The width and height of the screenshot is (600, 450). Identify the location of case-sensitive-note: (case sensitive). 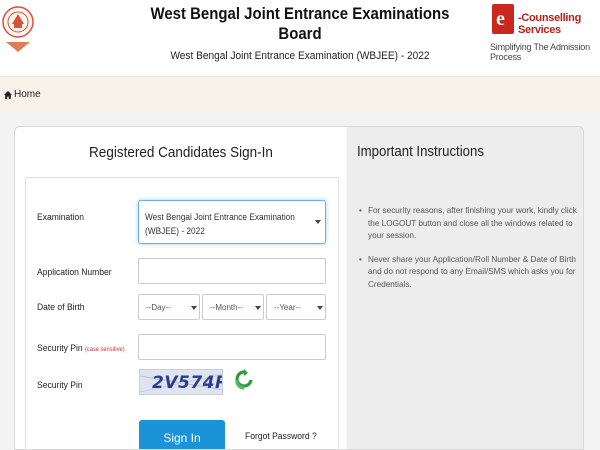
(105, 350).